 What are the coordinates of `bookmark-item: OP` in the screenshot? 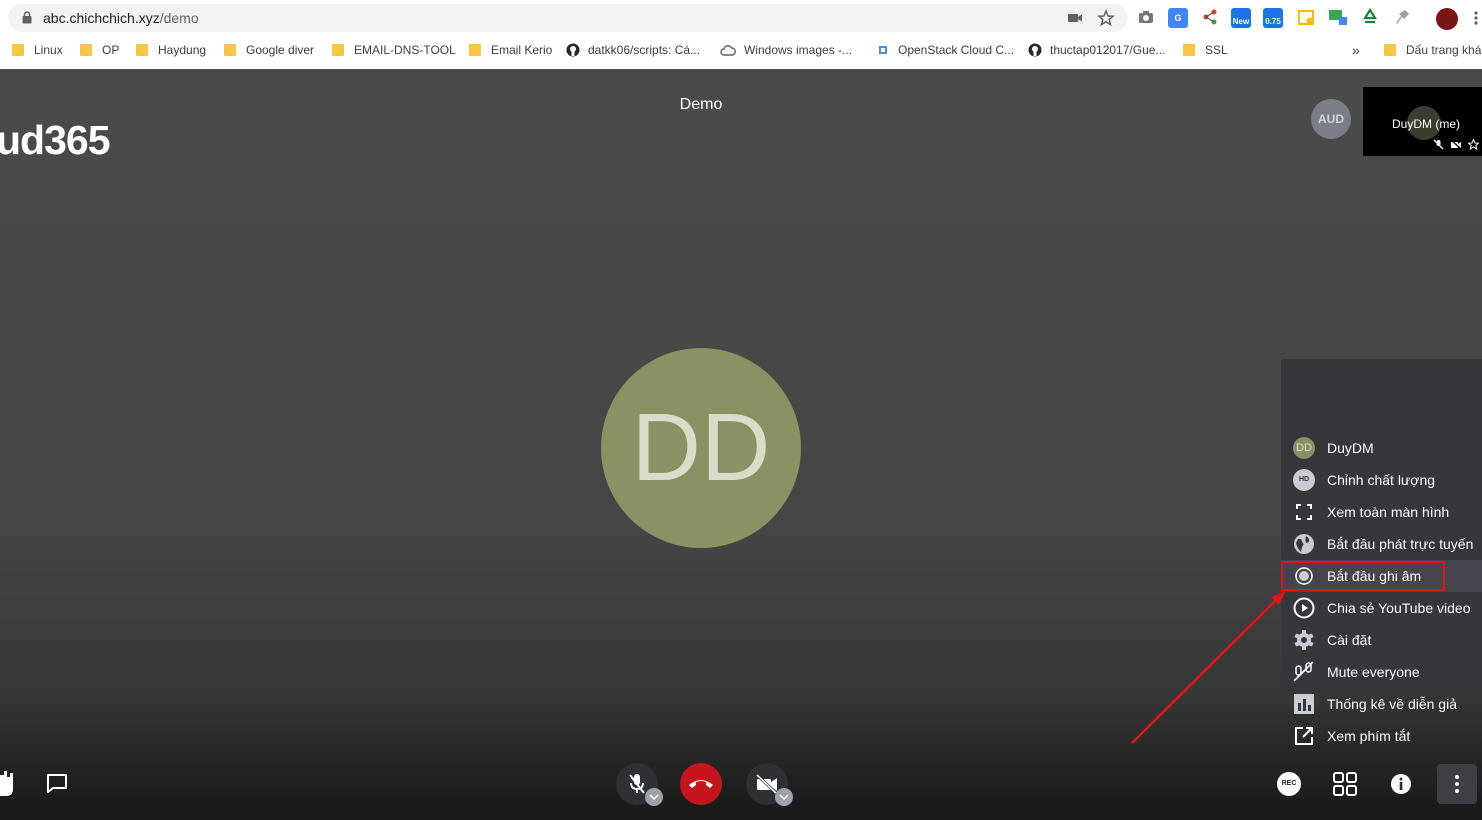 It's located at (99, 50).